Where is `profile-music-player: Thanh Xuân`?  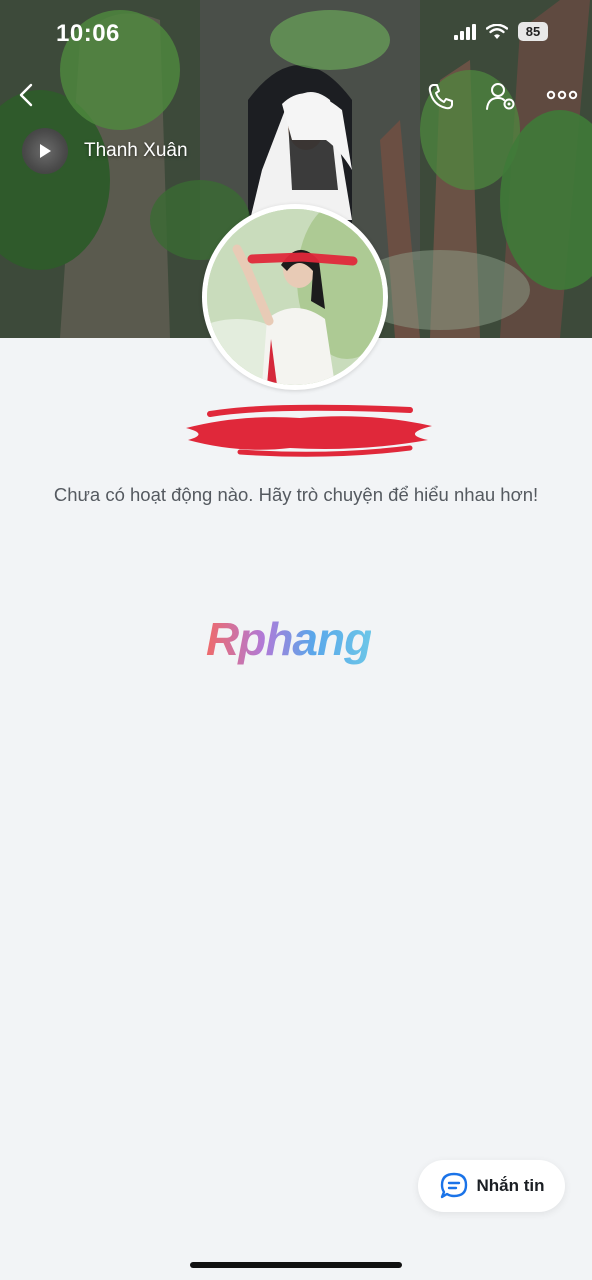 profile-music-player: Thanh Xuân is located at coordinates (105, 151).